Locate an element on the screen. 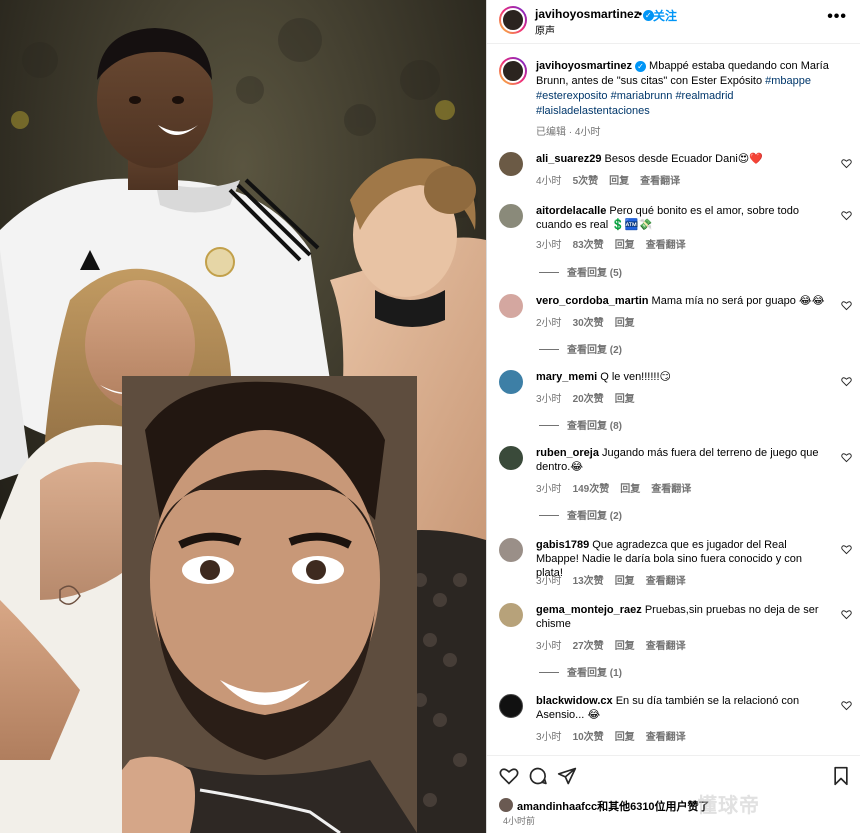  verified-icon: ✓ is located at coordinates (640, 66).